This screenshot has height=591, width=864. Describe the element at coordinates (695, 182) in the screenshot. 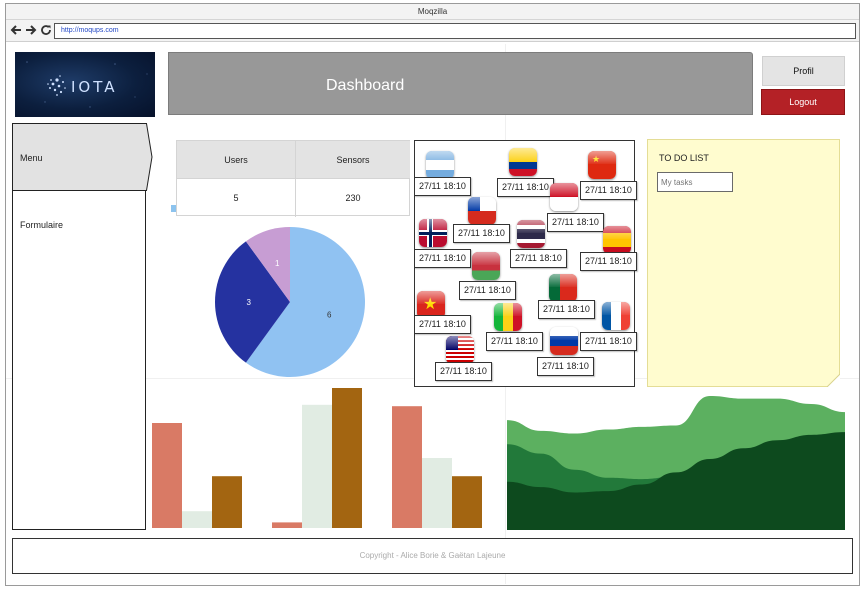

I see `todo-input` at that location.